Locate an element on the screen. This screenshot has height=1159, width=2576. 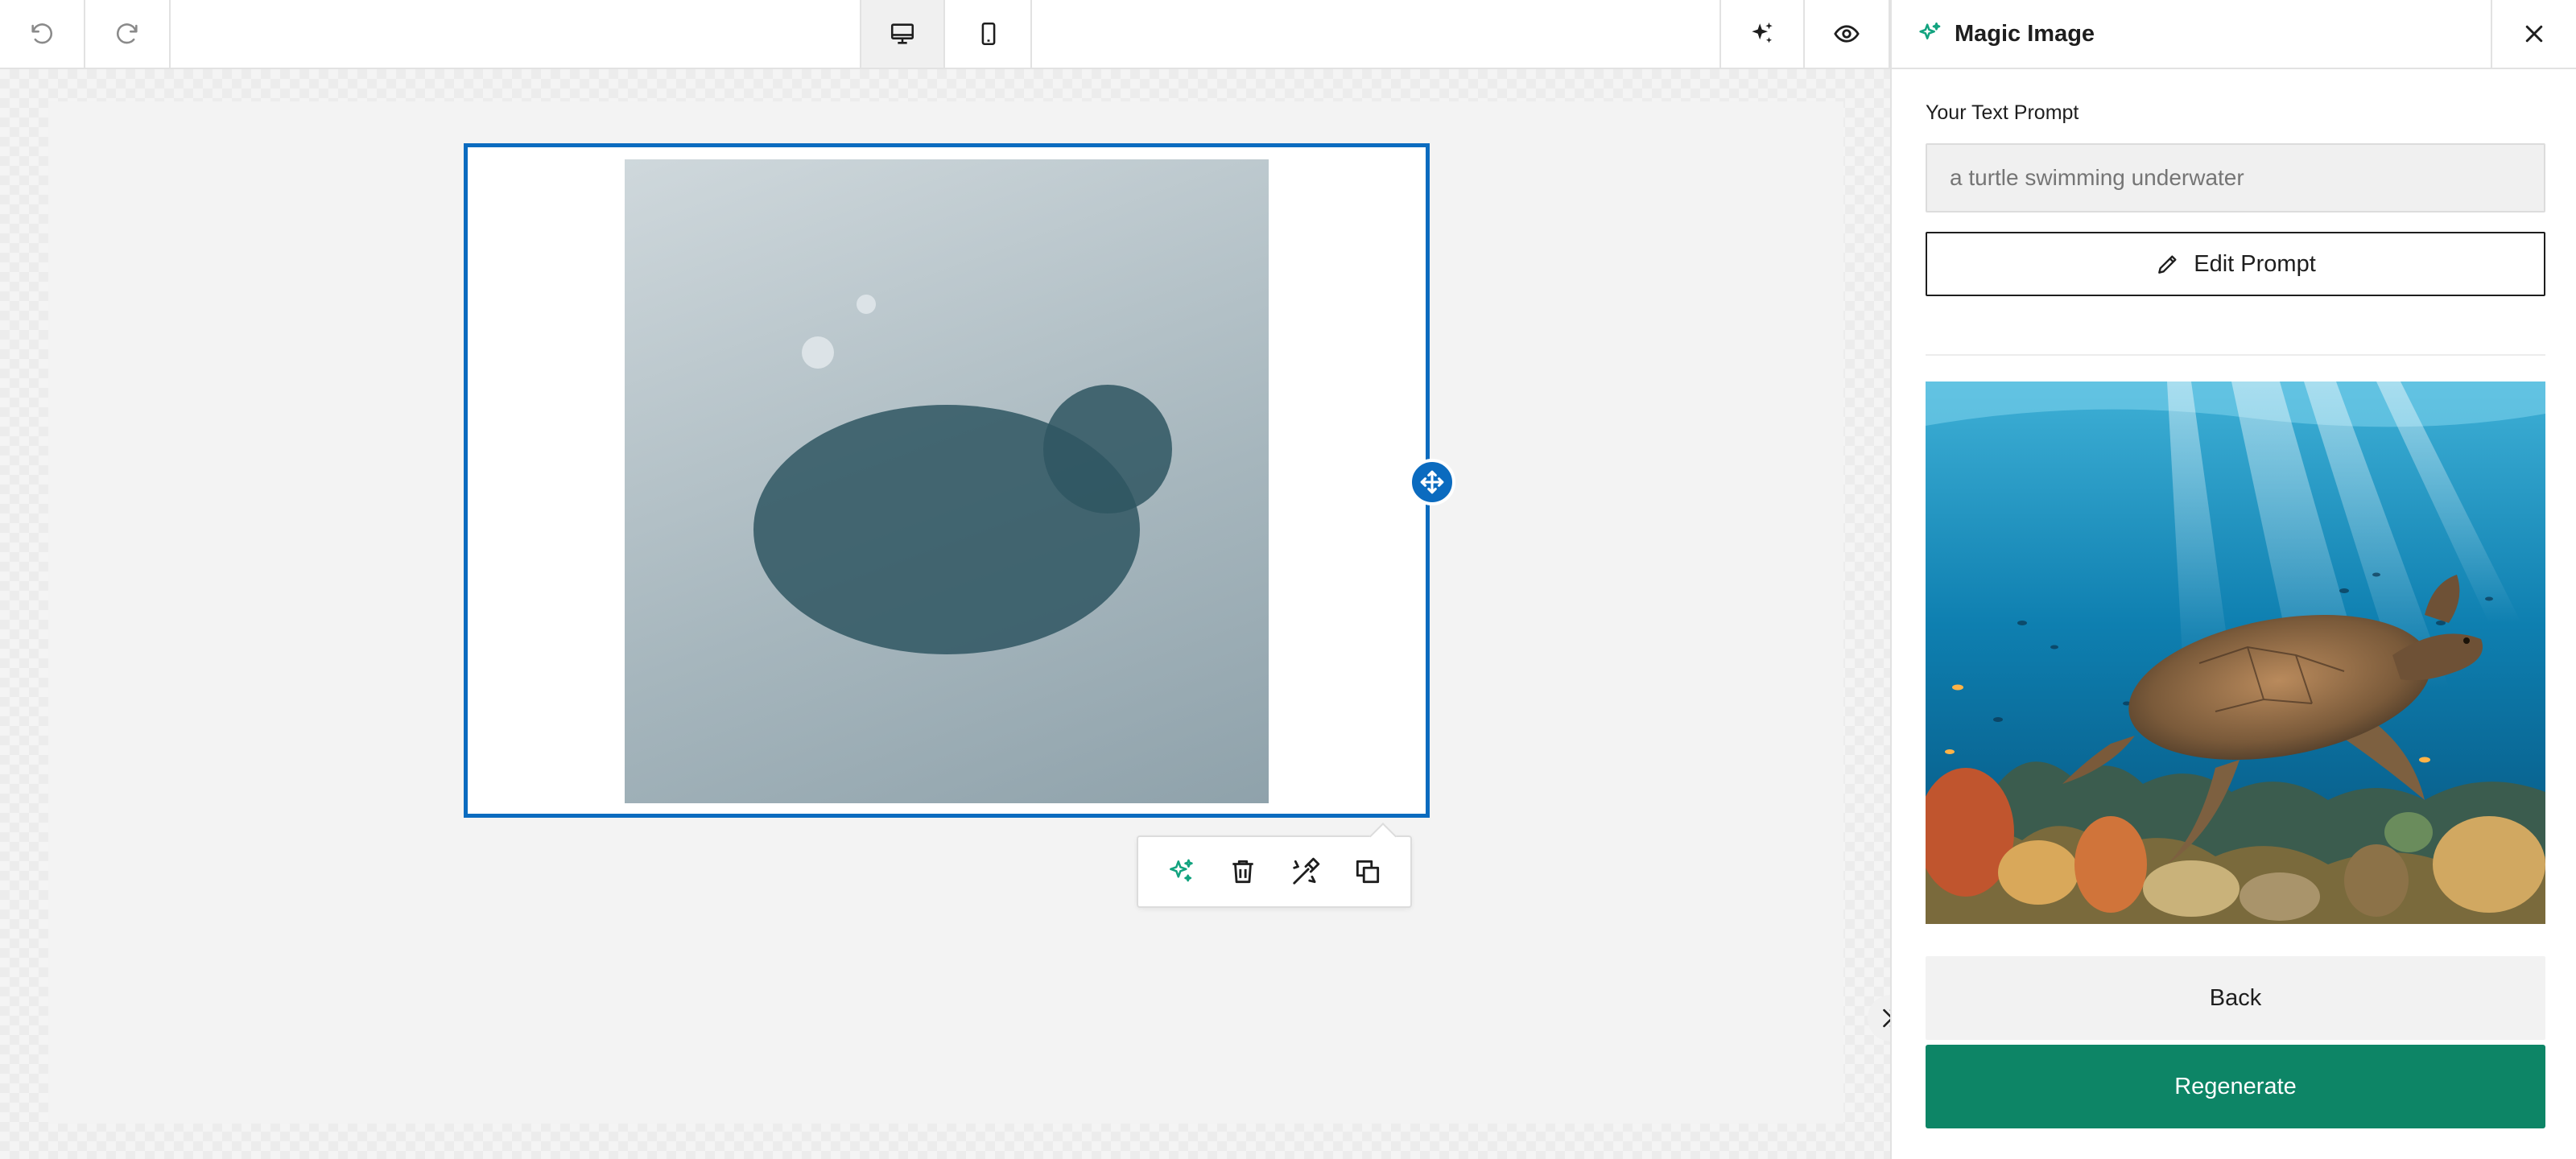
preview-button is located at coordinates (1848, 34).